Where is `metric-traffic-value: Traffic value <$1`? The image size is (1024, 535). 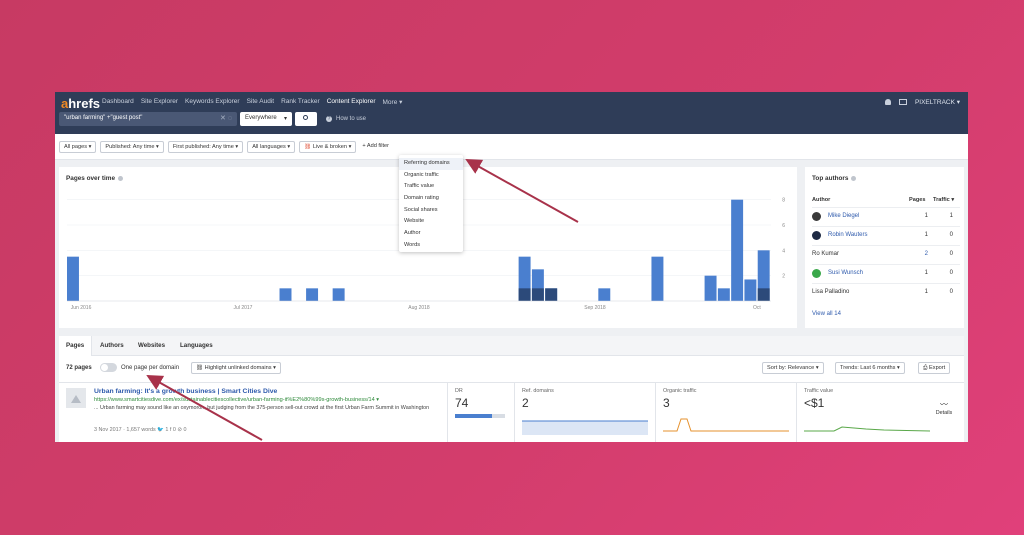
metric-traffic-value: Traffic value <$1 is located at coordinates (865, 412).